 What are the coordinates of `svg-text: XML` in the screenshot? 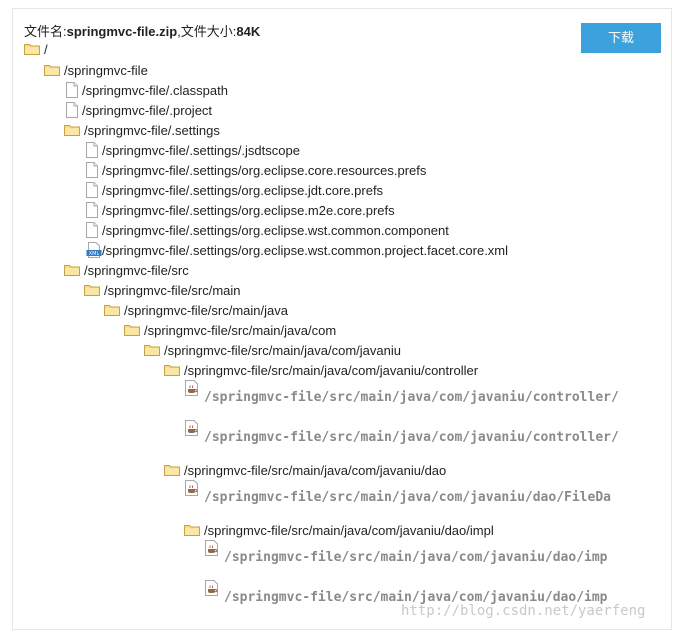 It's located at (94, 254).